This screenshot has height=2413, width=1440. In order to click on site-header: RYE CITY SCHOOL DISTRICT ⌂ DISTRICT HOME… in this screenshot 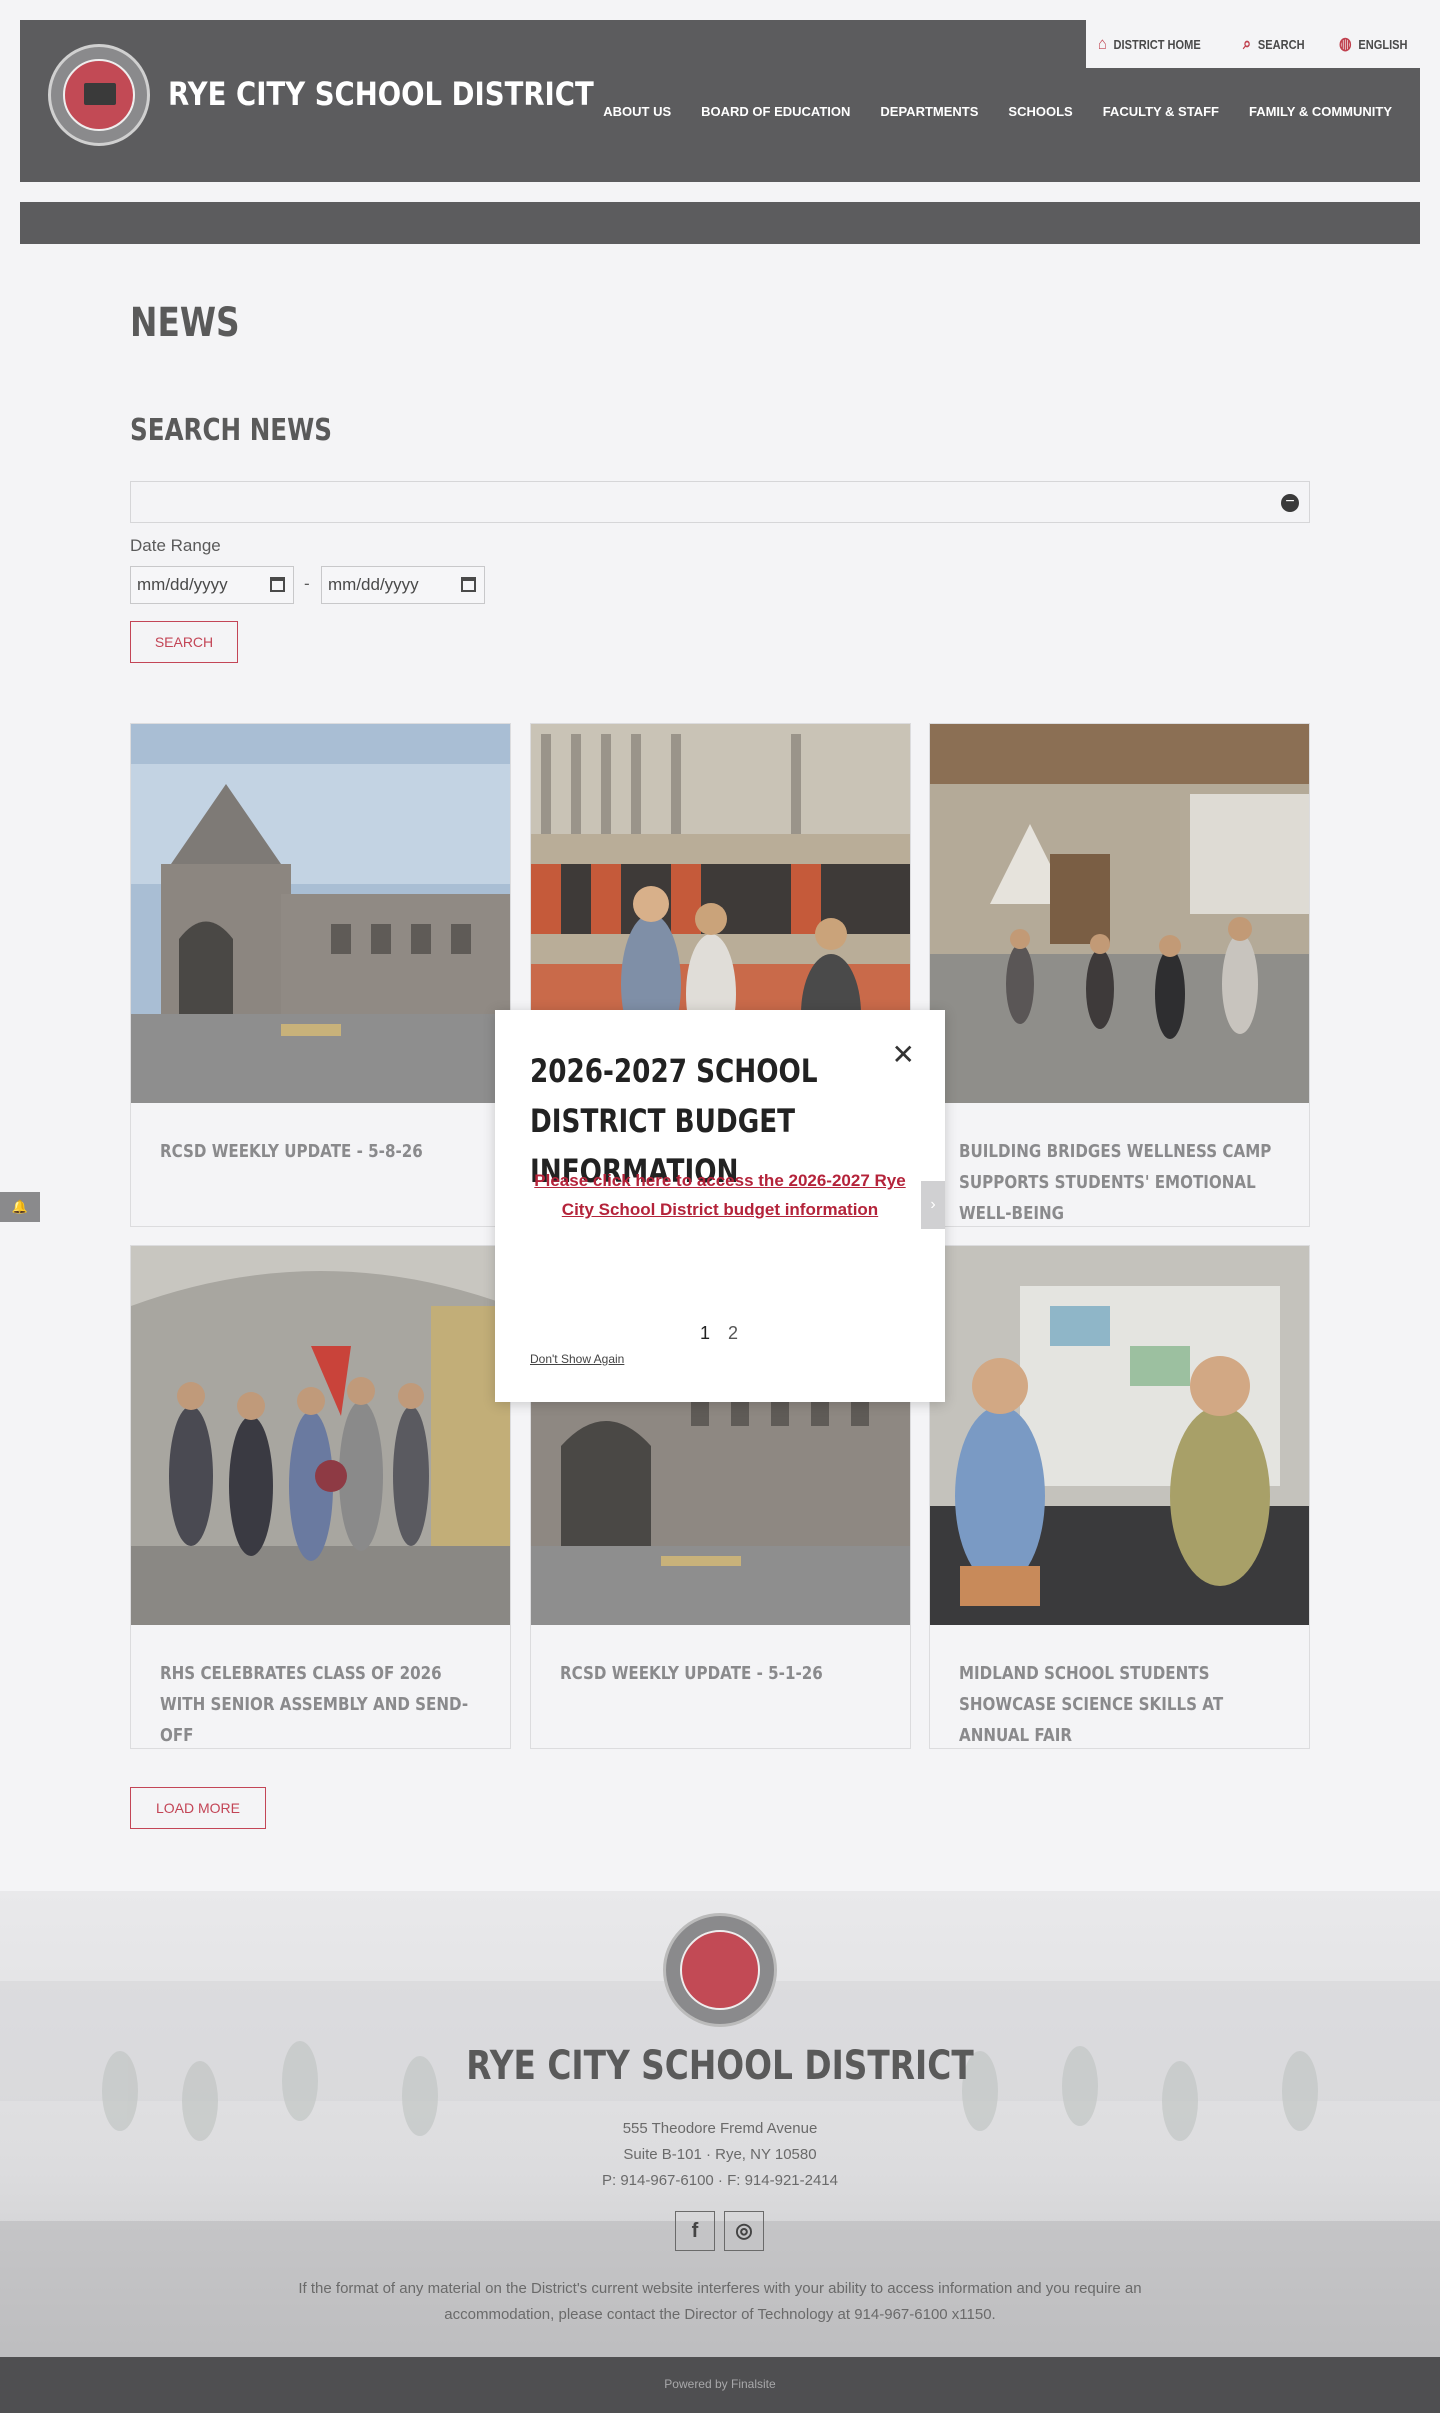, I will do `click(720, 101)`.